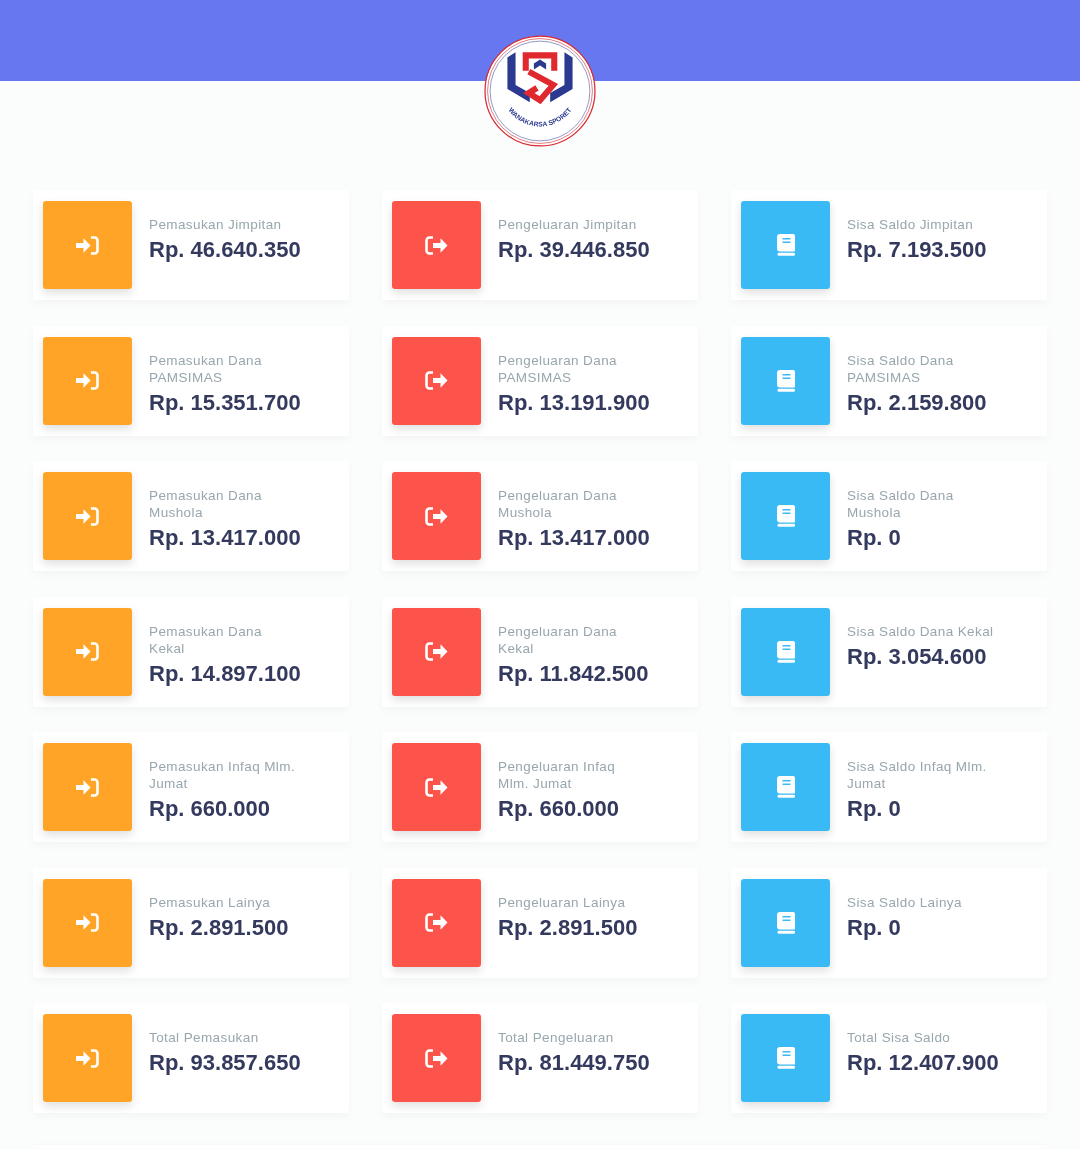  Describe the element at coordinates (574, 250) in the screenshot. I see `stat-value: Rp. 39.446.850` at that location.